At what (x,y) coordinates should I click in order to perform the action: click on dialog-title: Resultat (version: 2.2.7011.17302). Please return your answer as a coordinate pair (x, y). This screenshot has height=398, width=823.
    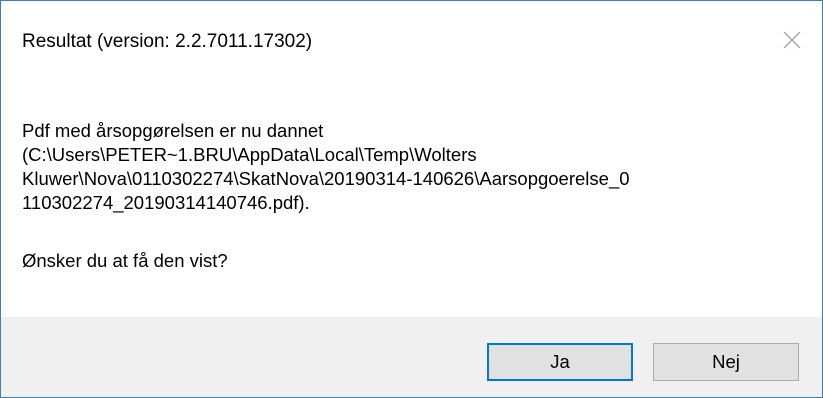
    Looking at the image, I should click on (167, 41).